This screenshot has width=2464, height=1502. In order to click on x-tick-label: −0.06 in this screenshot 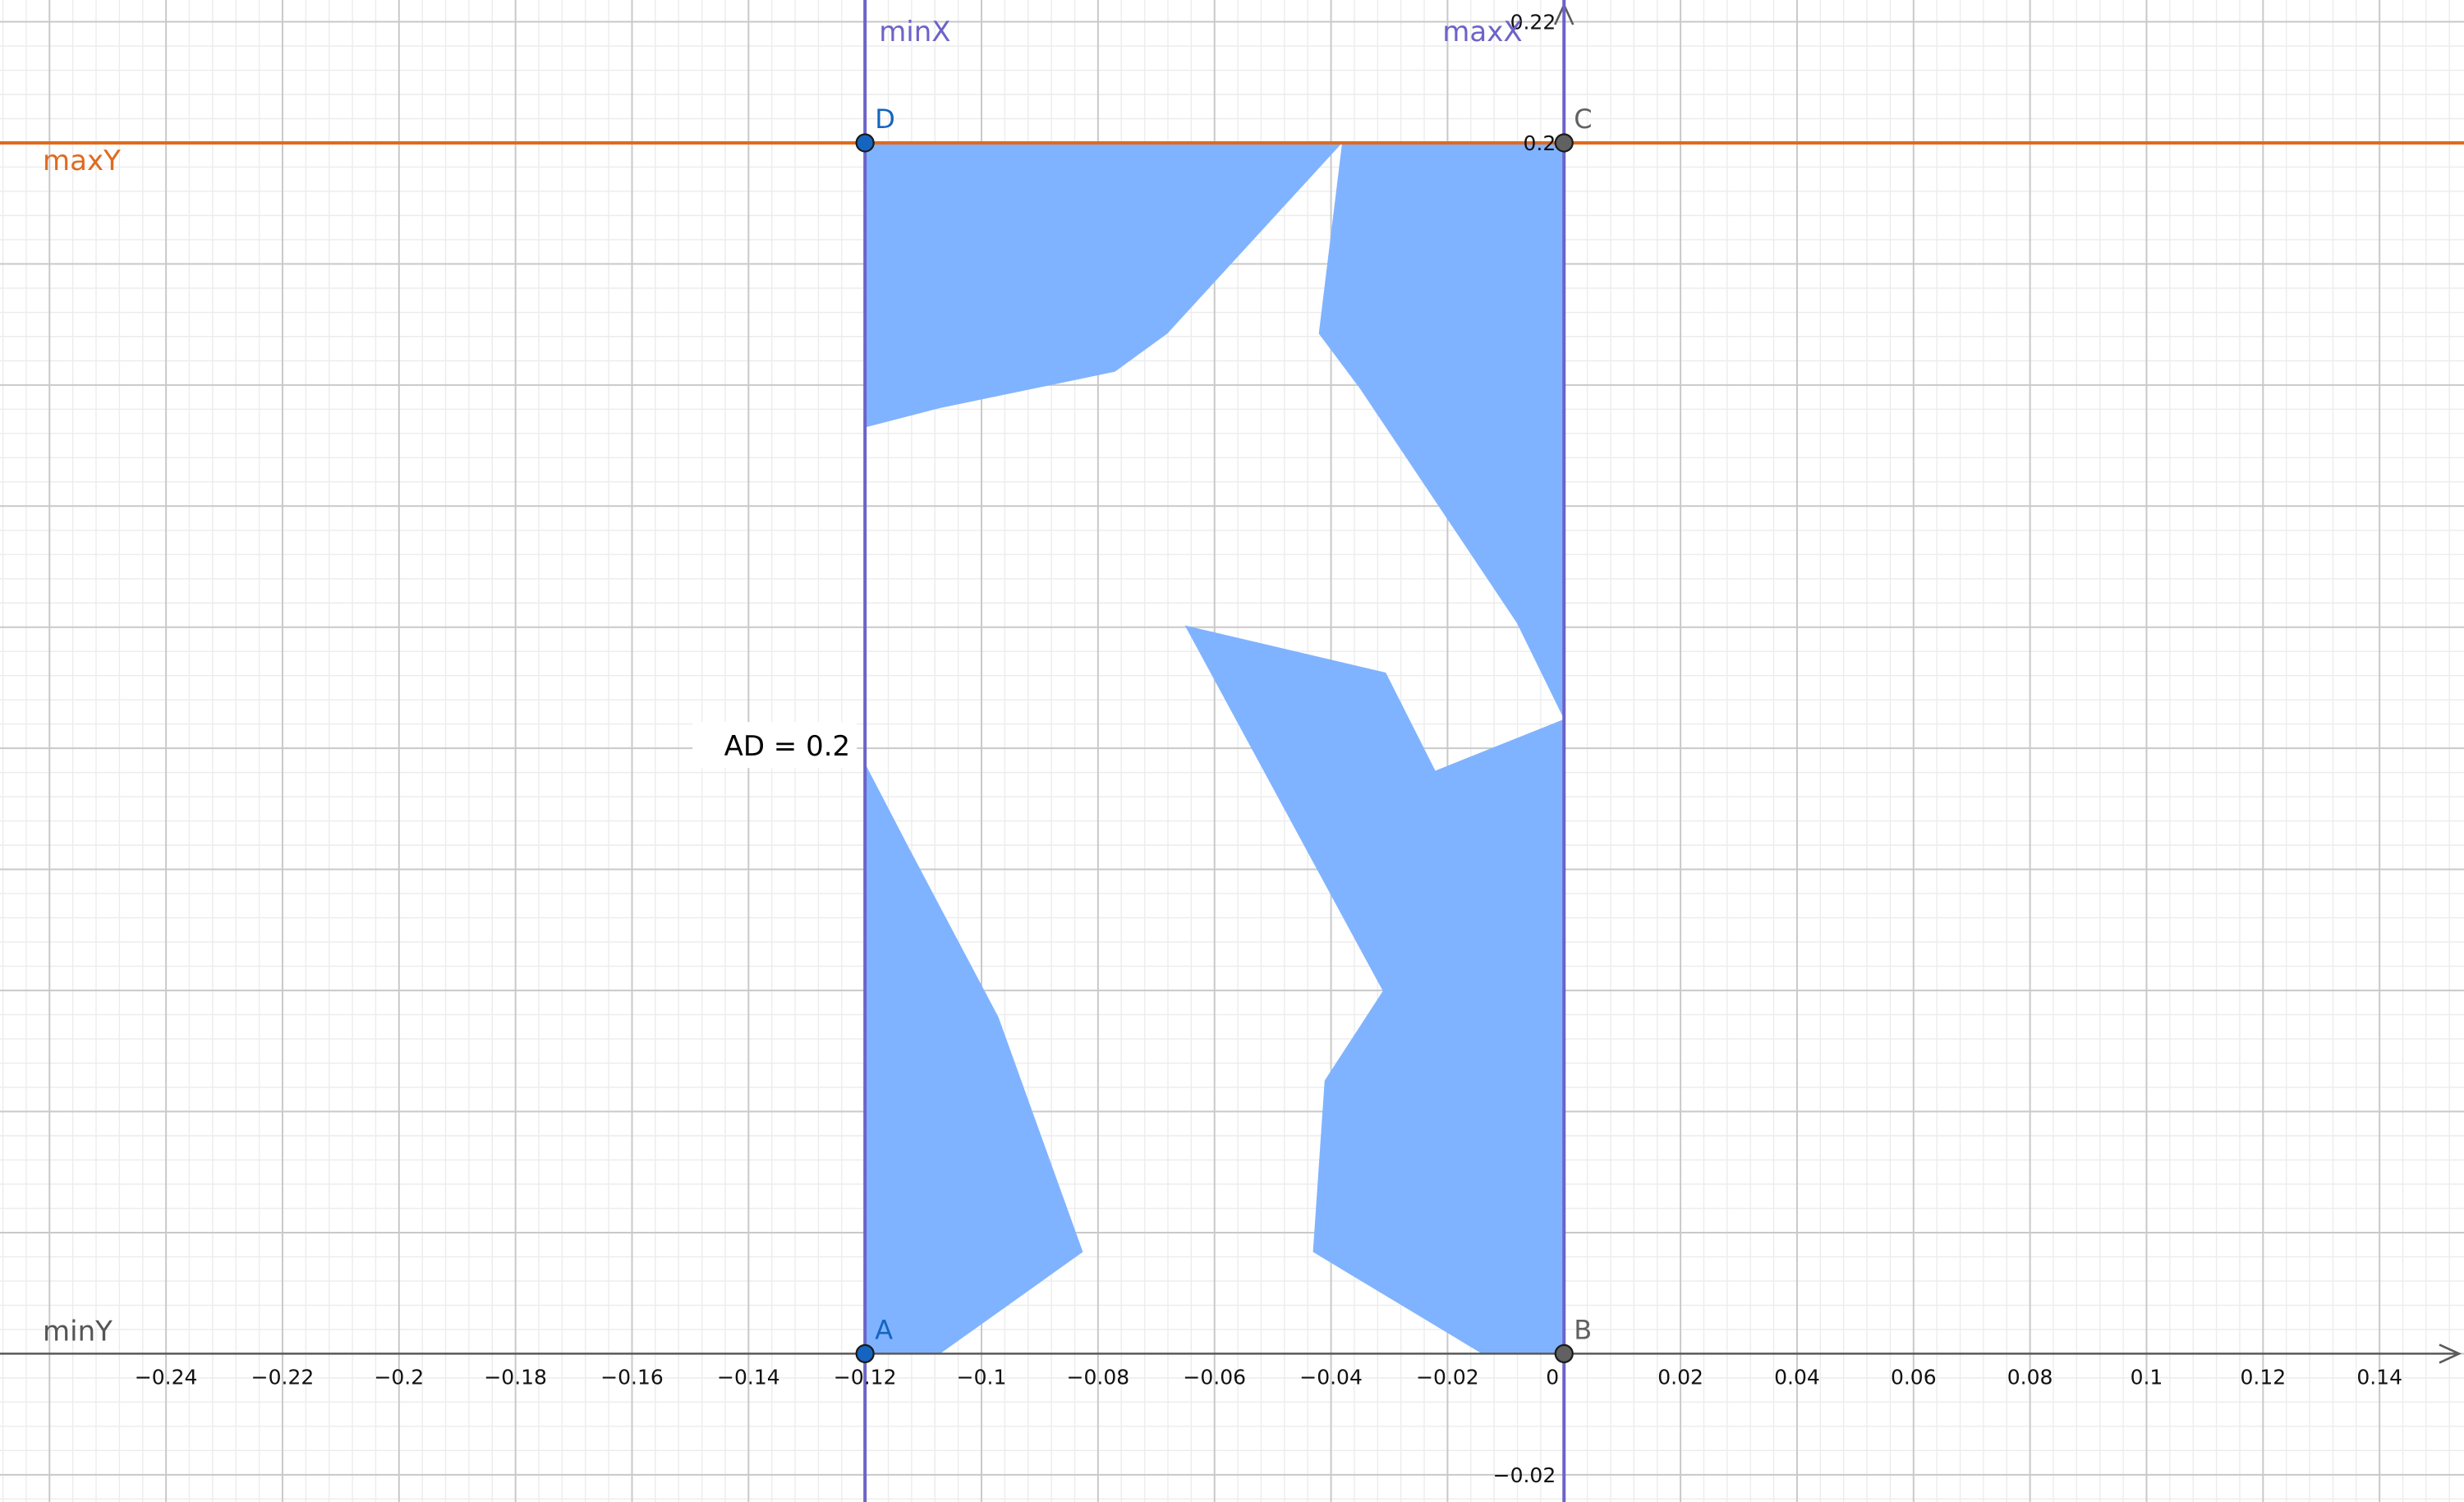, I will do `click(1214, 1377)`.